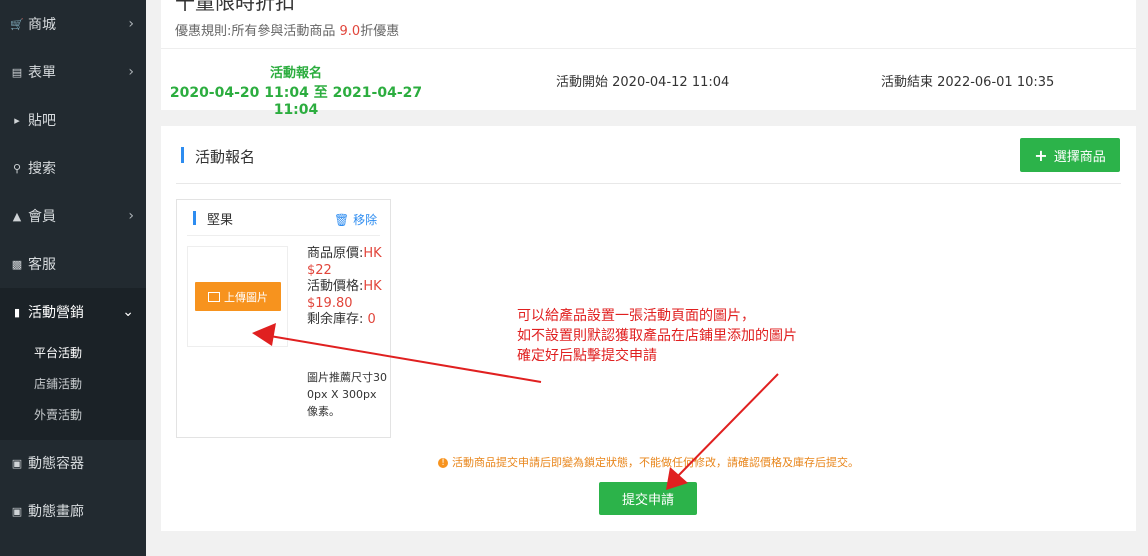 The height and width of the screenshot is (556, 1148). What do you see at coordinates (58, 414) in the screenshot?
I see `submenu-item-takeout: 外賣活動` at bounding box center [58, 414].